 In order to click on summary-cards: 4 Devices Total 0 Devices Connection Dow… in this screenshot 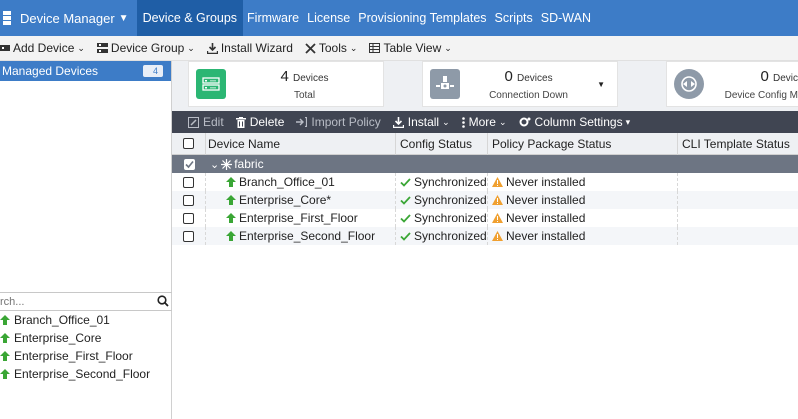, I will do `click(485, 86)`.